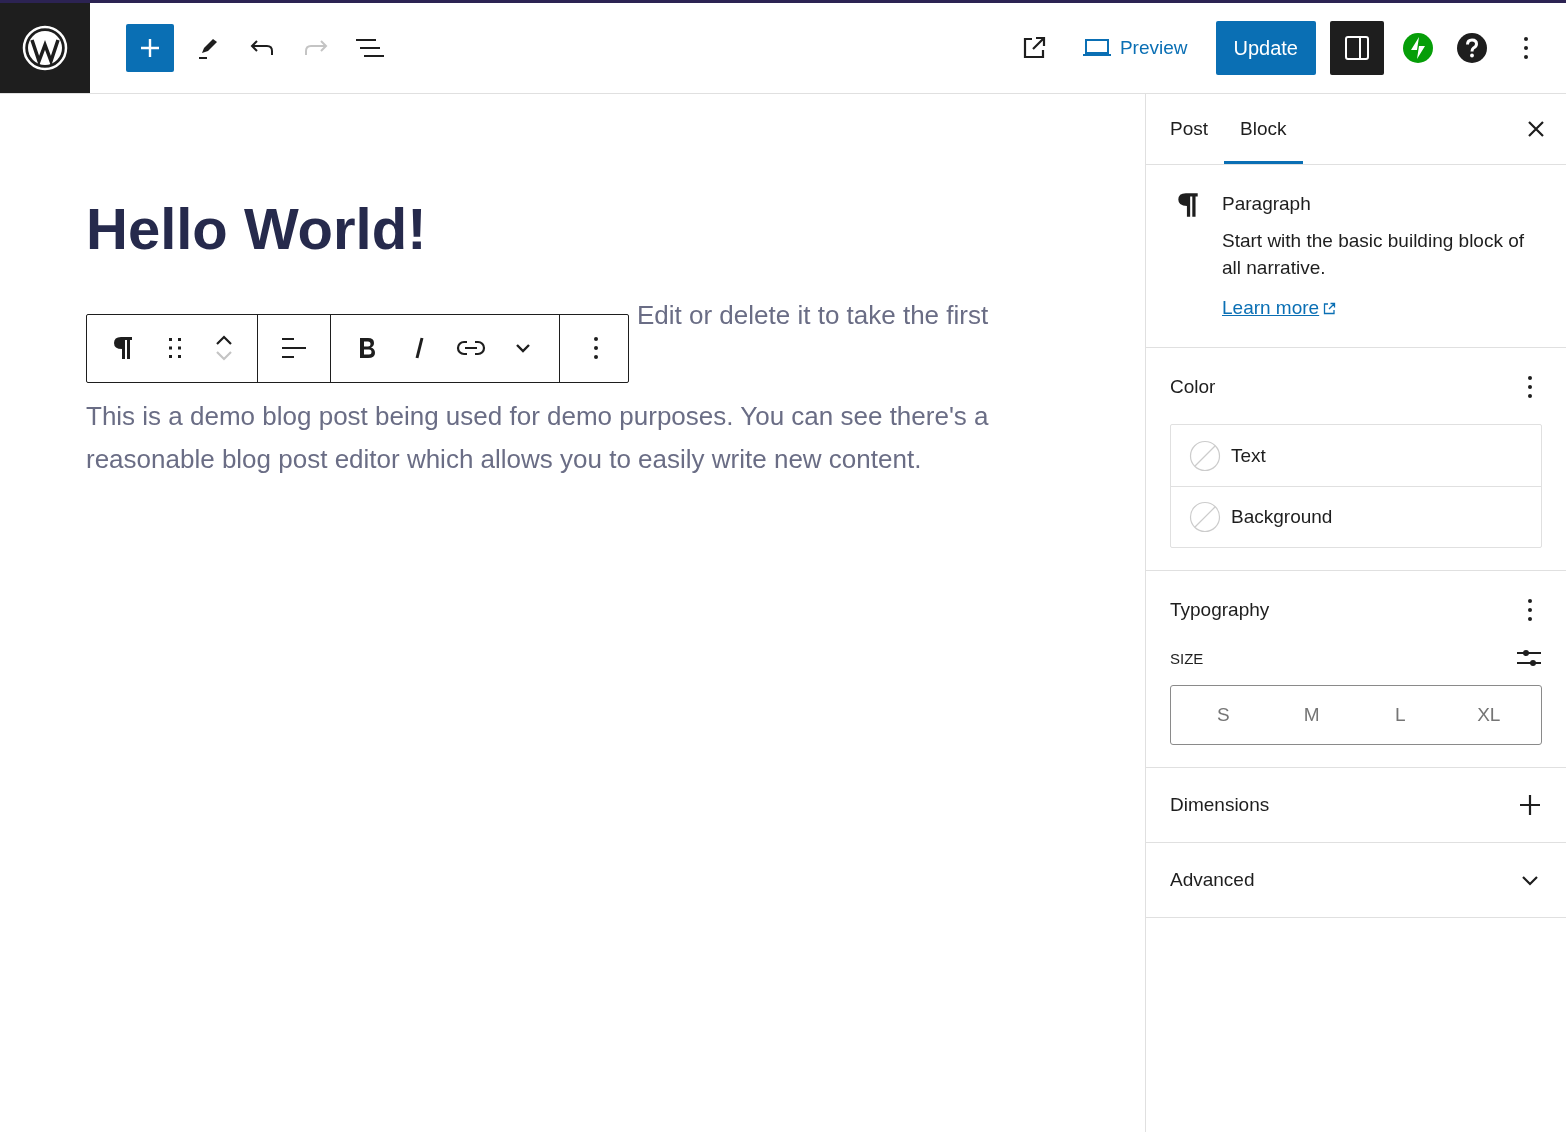  Describe the element at coordinates (1356, 455) in the screenshot. I see `color-option: Text` at that location.